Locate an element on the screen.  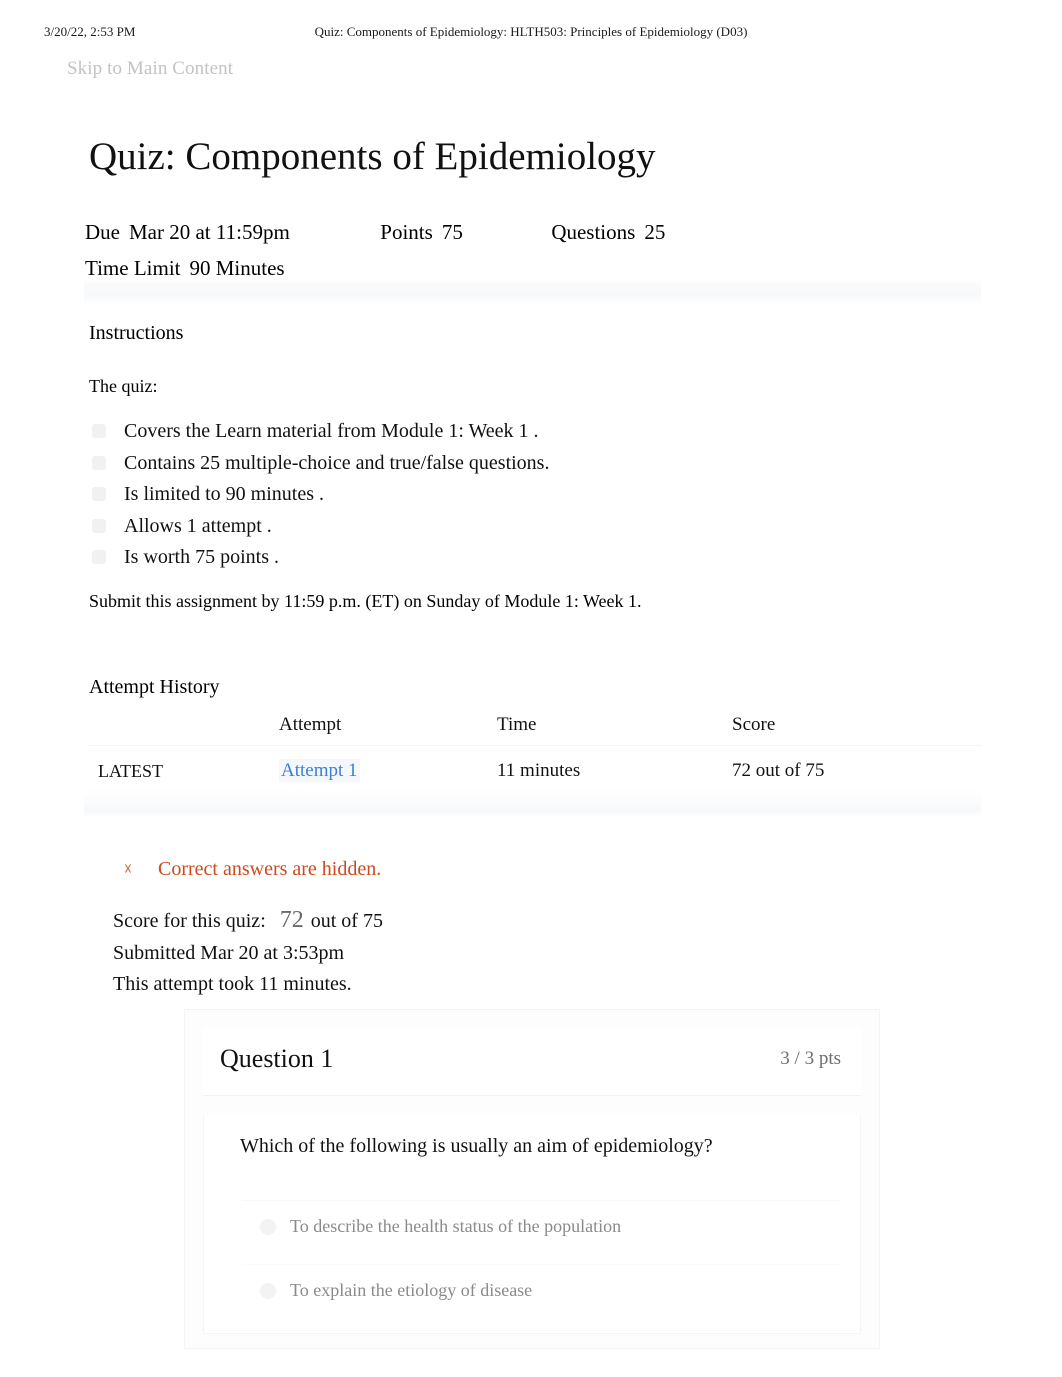
warning-icon: ☓ is located at coordinates (128, 869).